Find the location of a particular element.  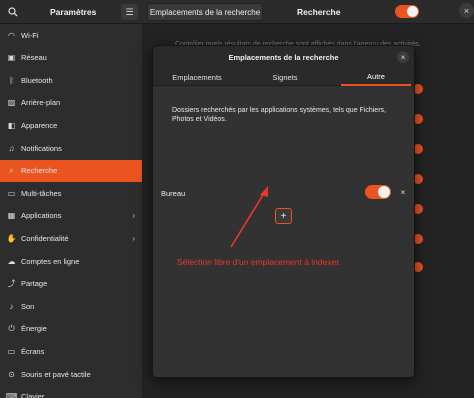

search-icon is located at coordinates (13, 12).